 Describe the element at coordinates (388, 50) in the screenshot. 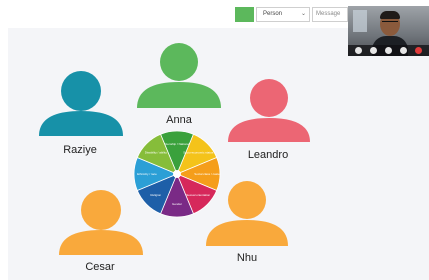

I see `screen-share-icon` at that location.